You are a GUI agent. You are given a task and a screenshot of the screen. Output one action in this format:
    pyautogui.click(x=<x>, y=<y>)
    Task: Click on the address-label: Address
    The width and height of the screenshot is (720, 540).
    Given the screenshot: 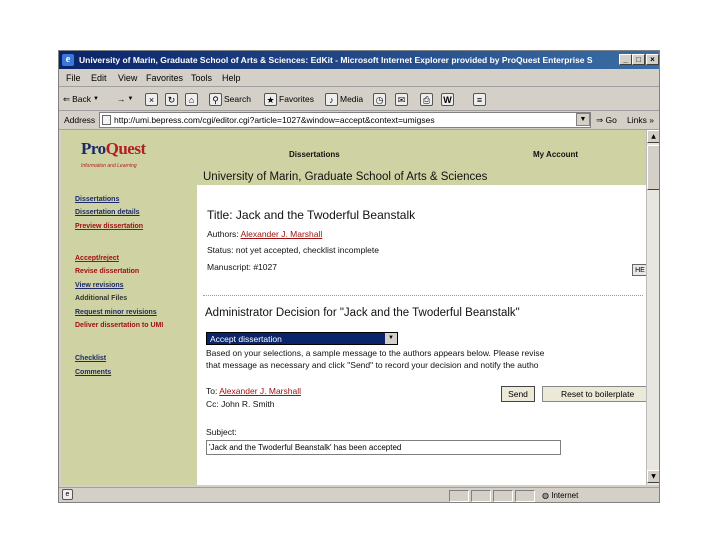 What is the action you would take?
    pyautogui.click(x=80, y=120)
    